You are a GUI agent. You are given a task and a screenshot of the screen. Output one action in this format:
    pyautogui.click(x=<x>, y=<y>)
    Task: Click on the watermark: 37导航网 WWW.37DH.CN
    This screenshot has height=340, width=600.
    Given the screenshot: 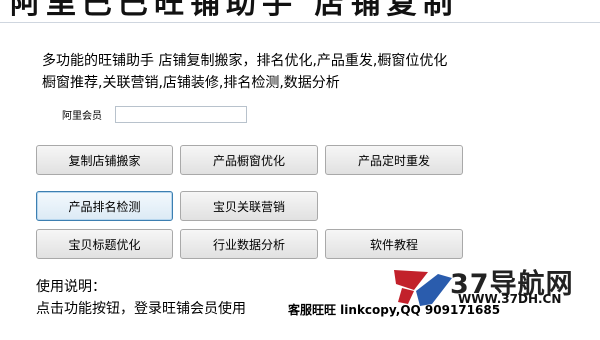 What is the action you would take?
    pyautogui.click(x=494, y=286)
    